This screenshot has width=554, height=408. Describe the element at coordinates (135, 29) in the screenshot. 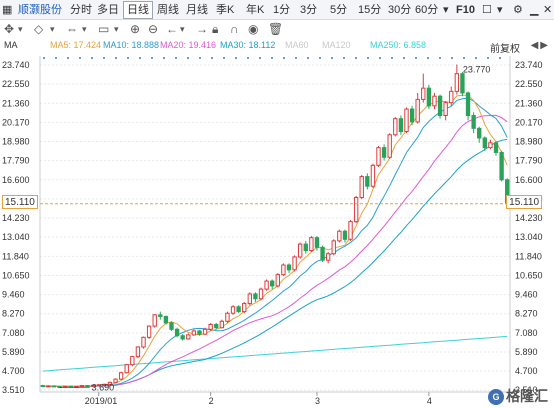

I see `zoom-in-icon: ⊕` at that location.